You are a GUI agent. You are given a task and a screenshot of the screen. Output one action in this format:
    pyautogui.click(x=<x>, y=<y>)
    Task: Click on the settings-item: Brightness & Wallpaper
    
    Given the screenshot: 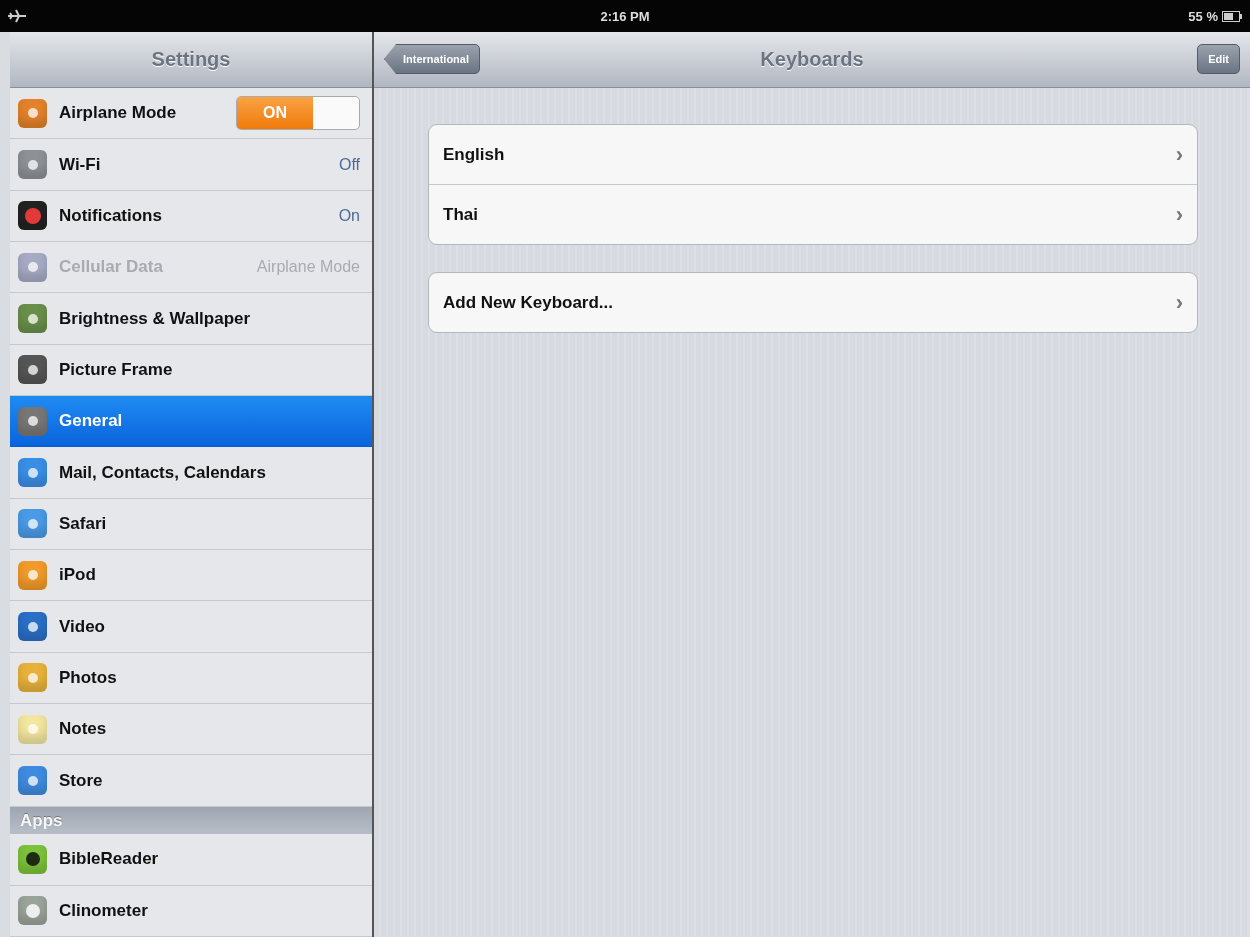 What is the action you would take?
    pyautogui.click(x=191, y=319)
    